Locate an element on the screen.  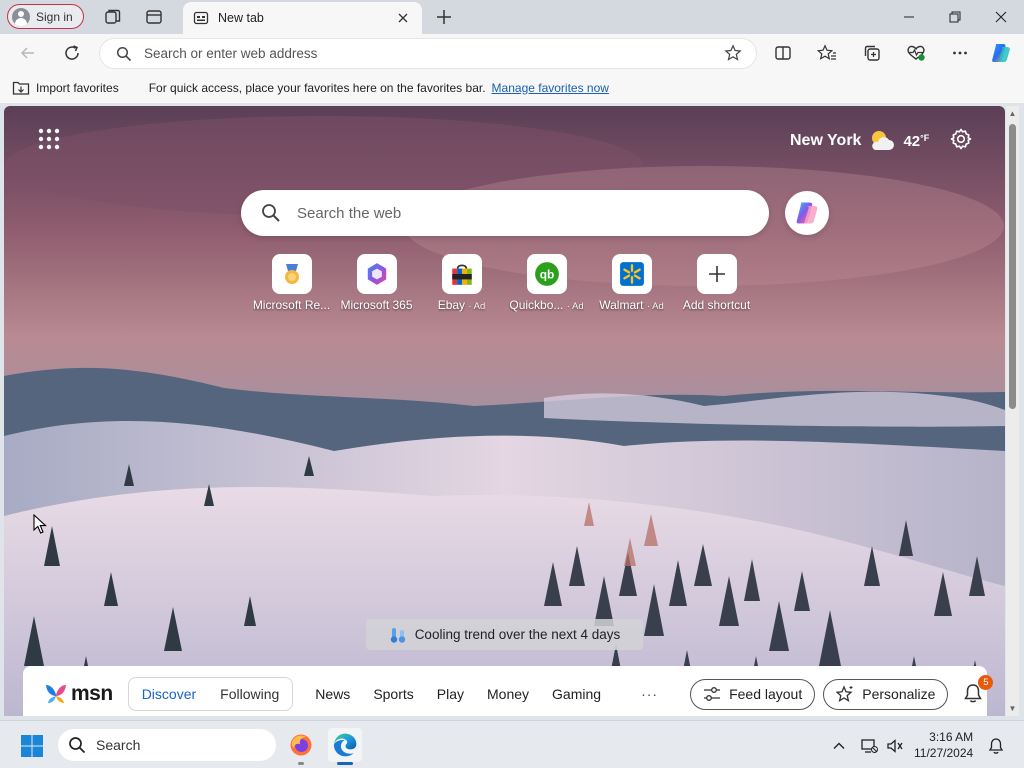
shortcut-walmart: Walmart · Ad is located at coordinates (631, 283).